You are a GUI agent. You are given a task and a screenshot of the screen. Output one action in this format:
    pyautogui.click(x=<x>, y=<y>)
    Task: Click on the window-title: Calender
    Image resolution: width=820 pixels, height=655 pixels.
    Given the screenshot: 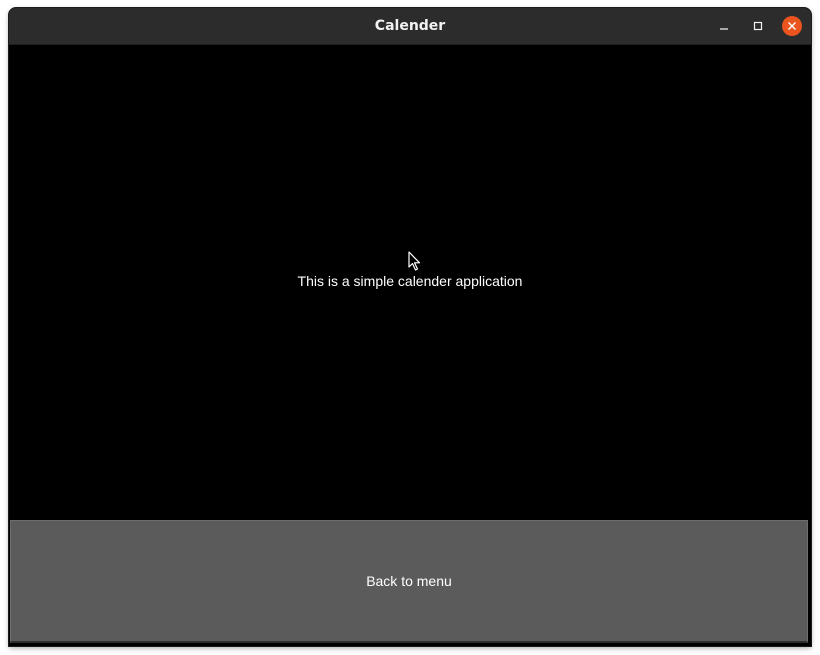 What is the action you would take?
    pyautogui.click(x=410, y=26)
    